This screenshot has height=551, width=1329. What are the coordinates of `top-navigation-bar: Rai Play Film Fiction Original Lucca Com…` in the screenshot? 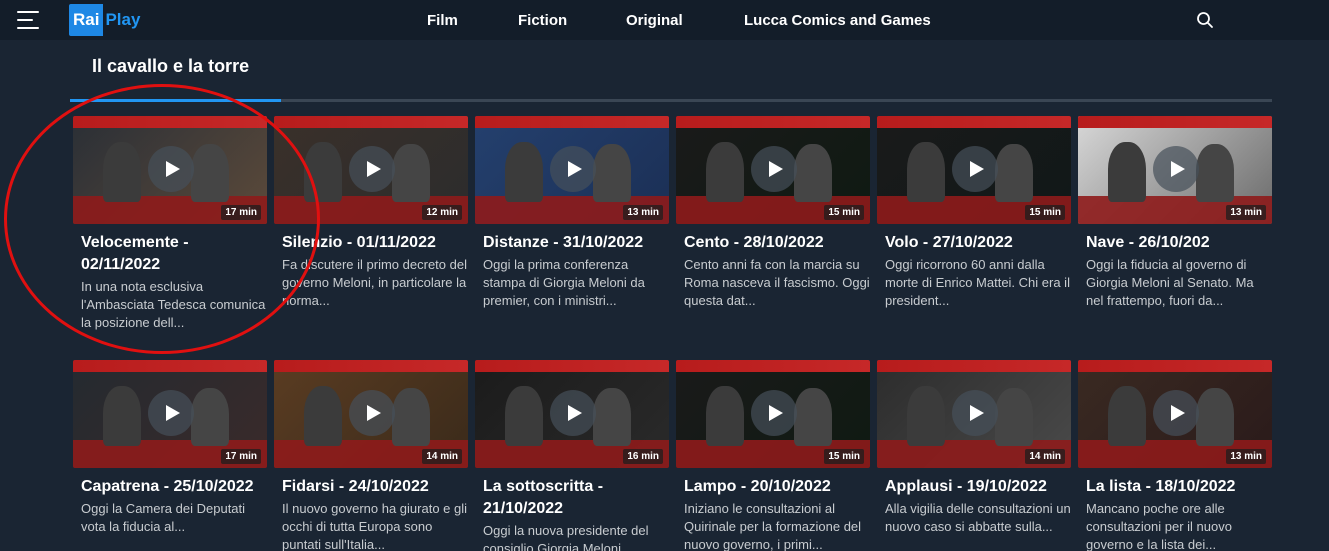 It's located at (664, 20).